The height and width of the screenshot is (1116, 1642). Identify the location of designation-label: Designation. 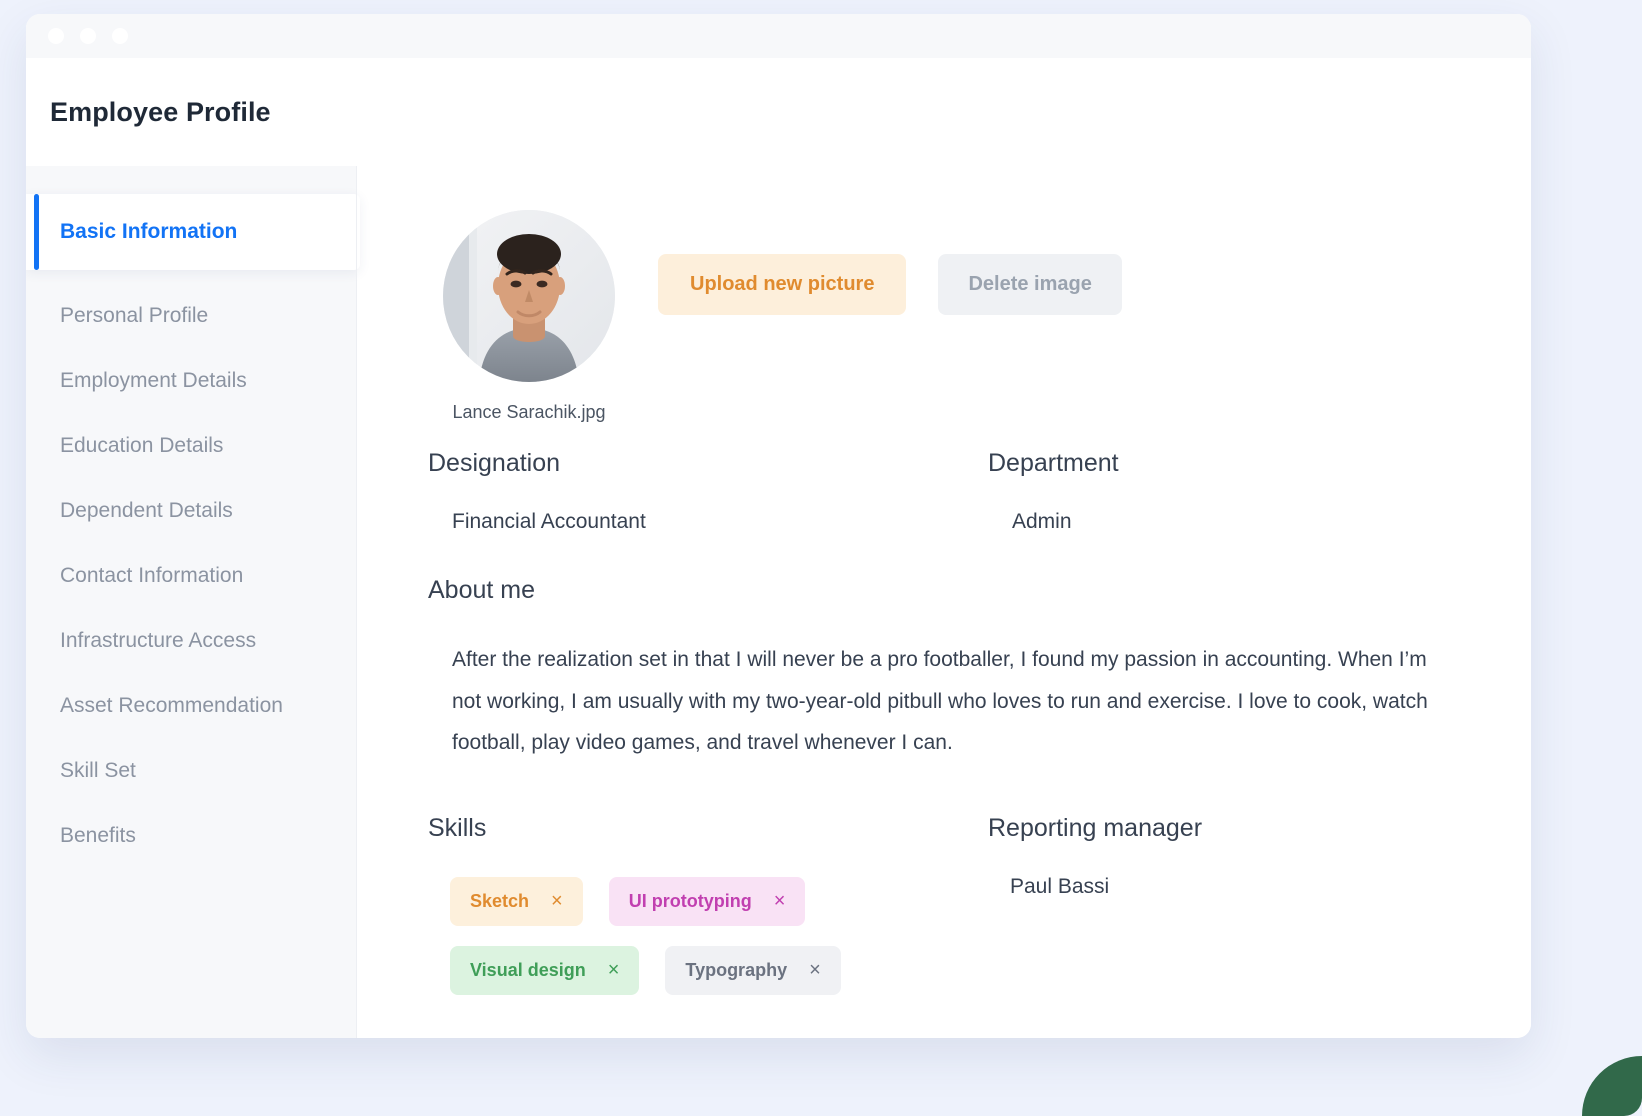
(494, 463).